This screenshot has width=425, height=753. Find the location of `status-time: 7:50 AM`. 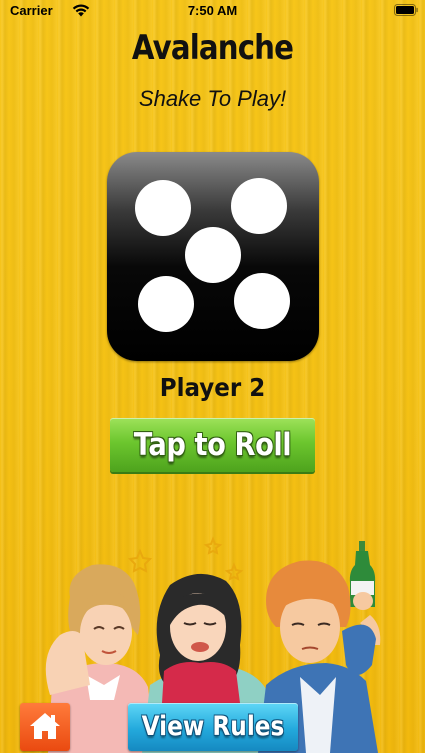

status-time: 7:50 AM is located at coordinates (212, 10).